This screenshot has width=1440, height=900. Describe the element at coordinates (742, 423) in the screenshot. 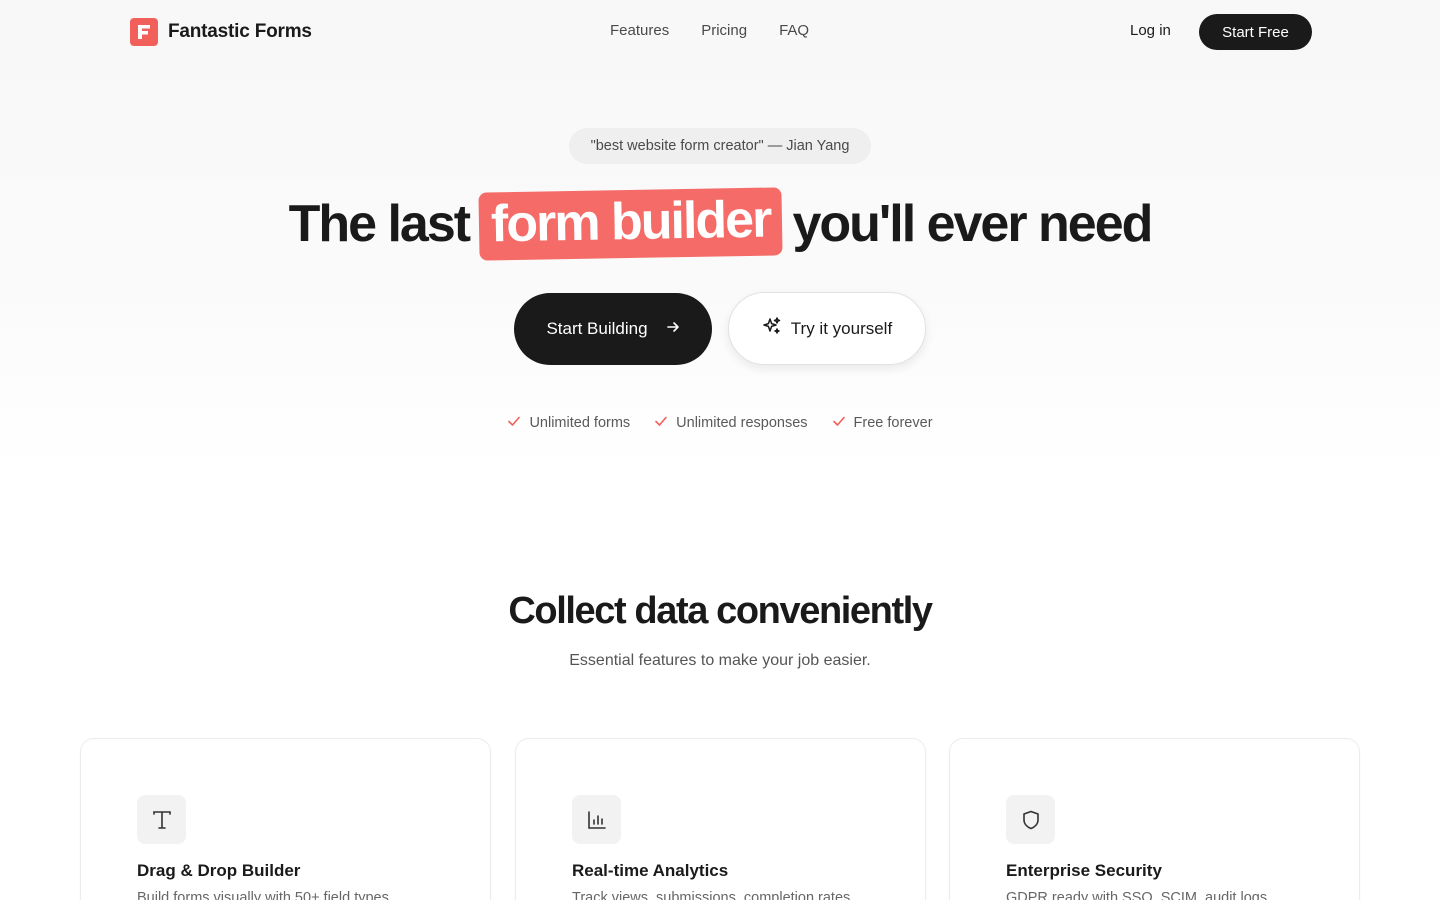

I see `benefit-label: Unlimited responses` at that location.